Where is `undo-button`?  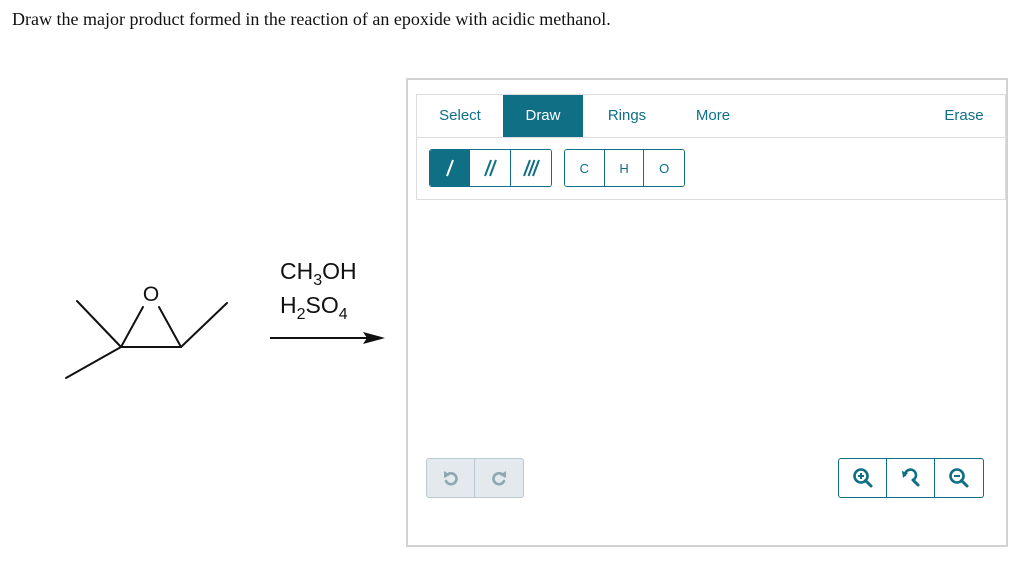 undo-button is located at coordinates (451, 478).